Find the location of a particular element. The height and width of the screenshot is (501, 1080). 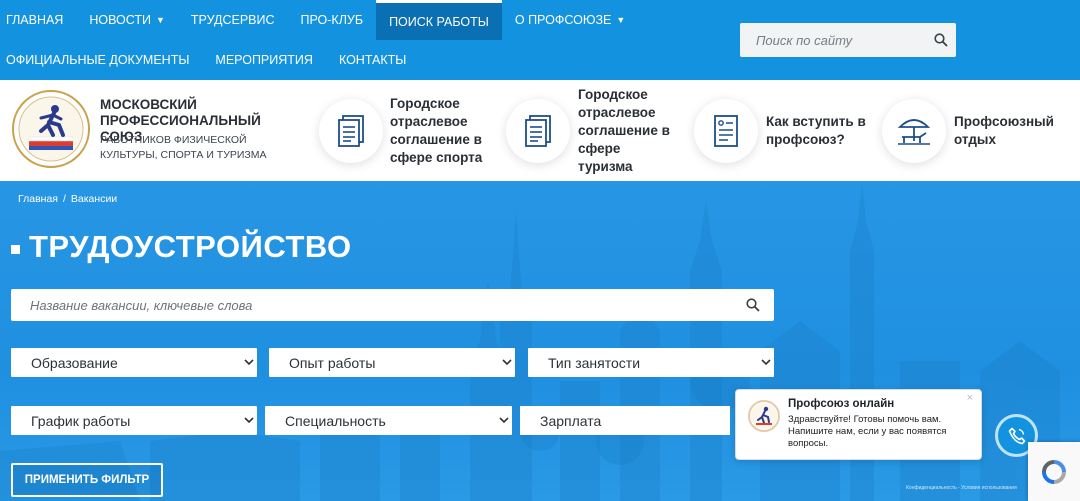

nav-item-home: ГЛАВНАЯ is located at coordinates (38, 20).